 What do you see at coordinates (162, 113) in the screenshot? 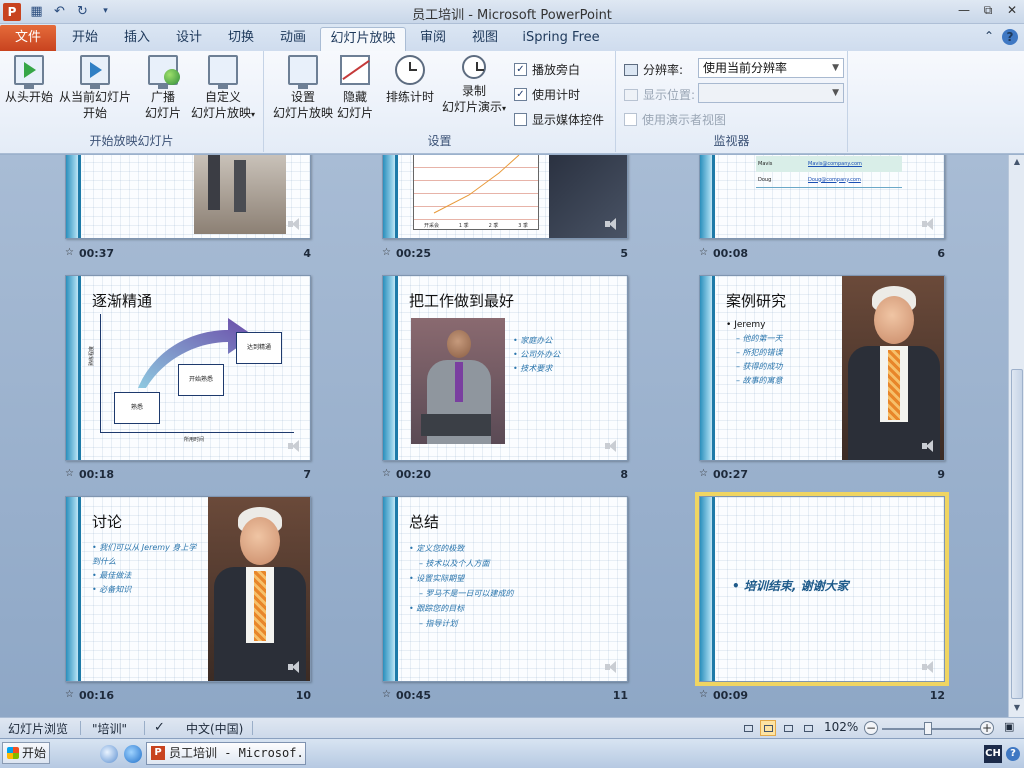
I see `broadcast-label-2: 幻灯片` at bounding box center [162, 113].